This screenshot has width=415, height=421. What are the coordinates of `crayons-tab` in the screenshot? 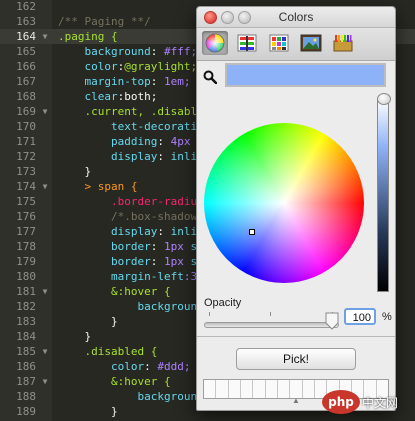 It's located at (343, 43).